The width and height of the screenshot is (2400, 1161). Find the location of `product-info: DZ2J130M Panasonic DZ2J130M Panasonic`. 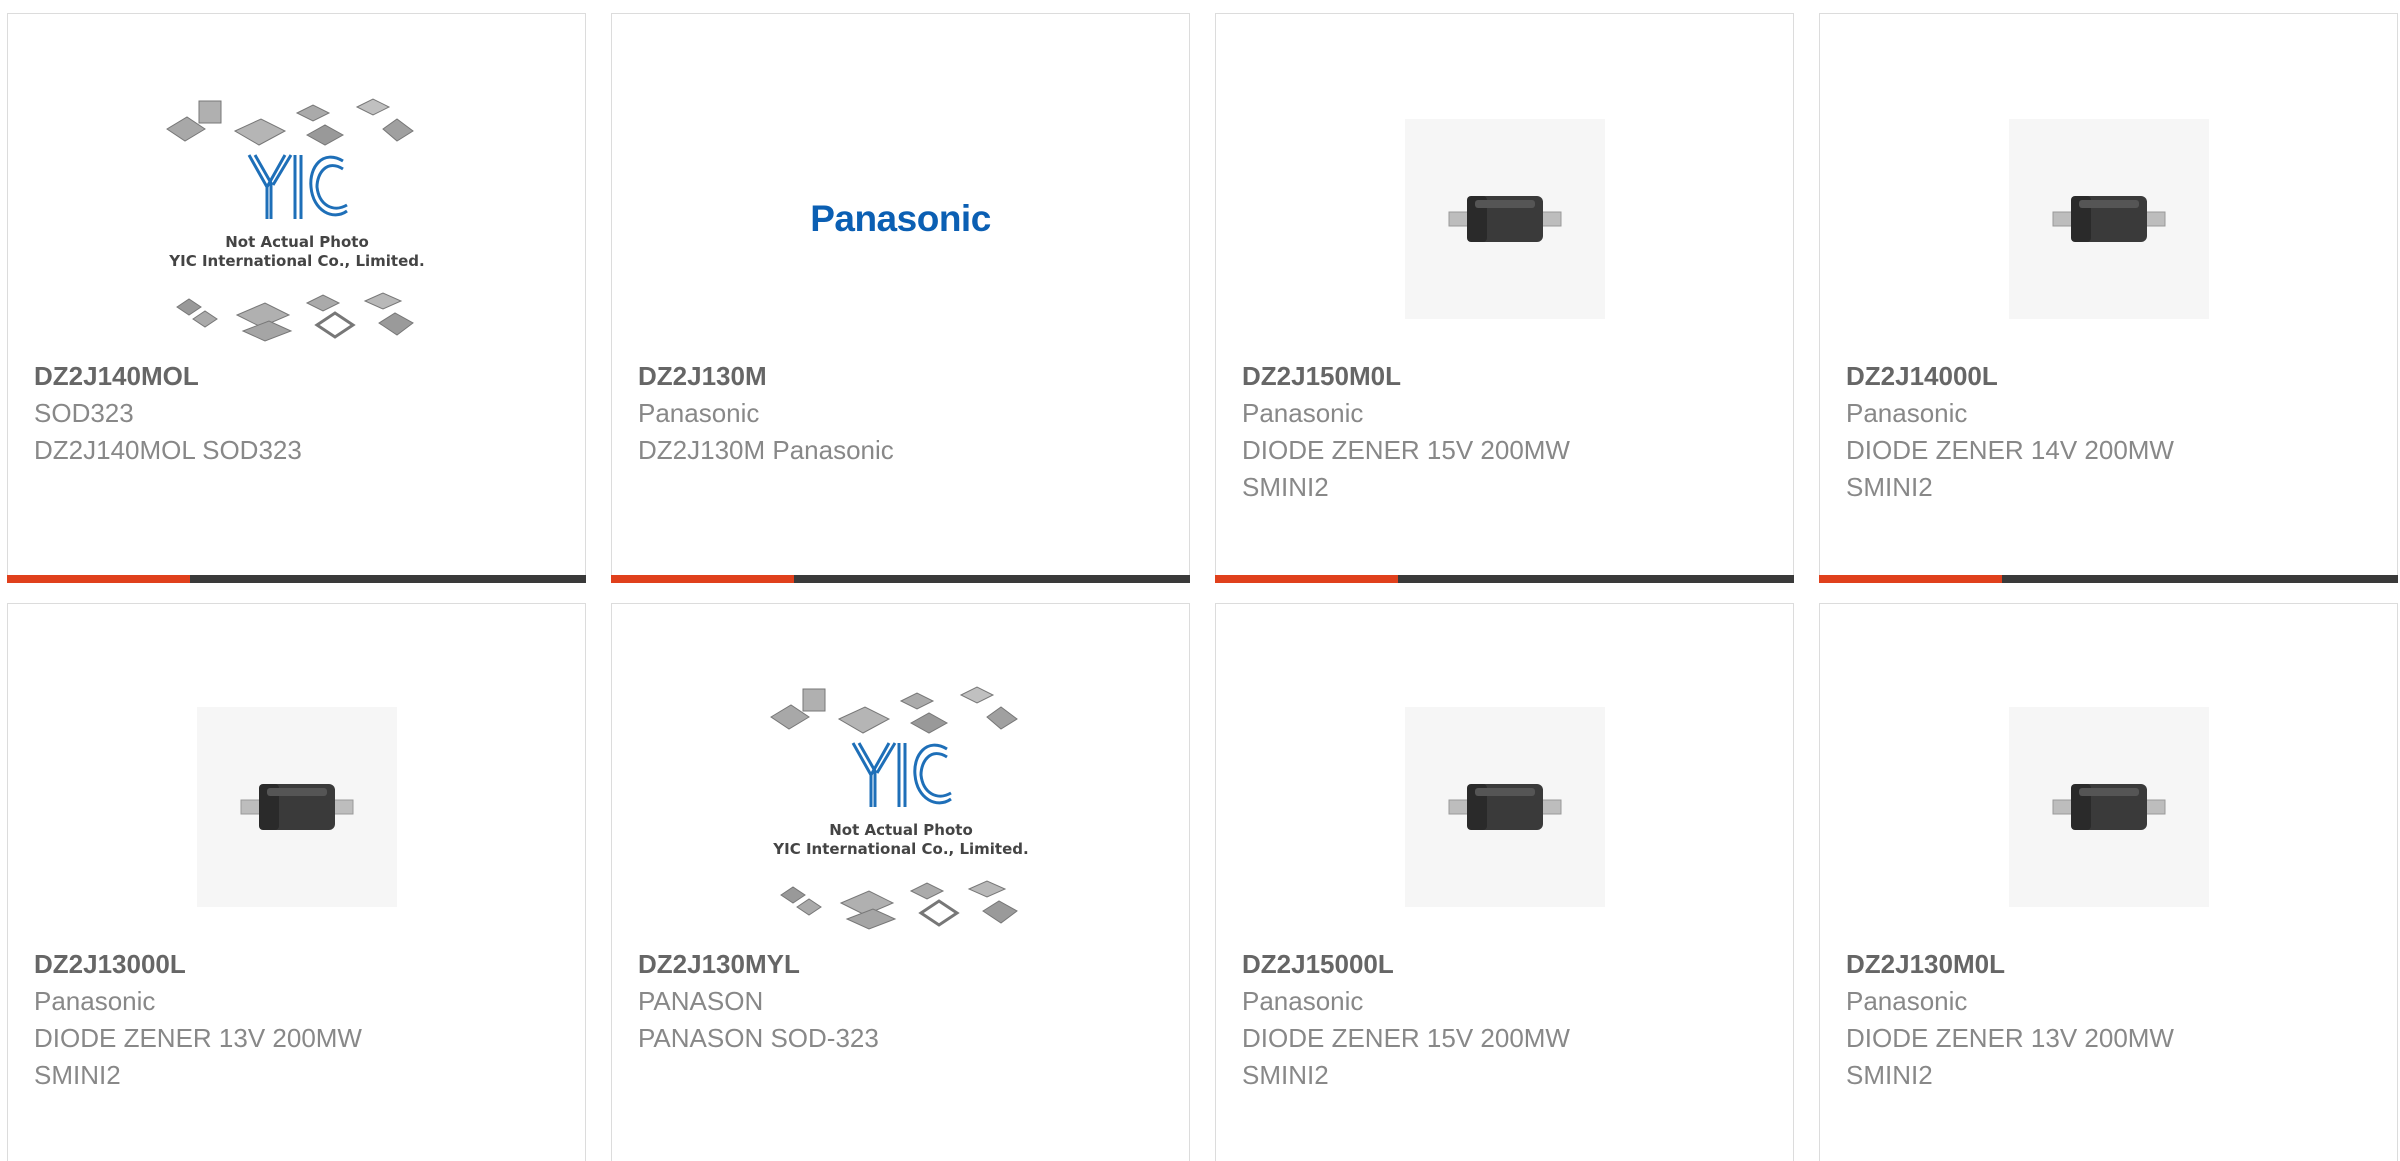

product-info: DZ2J130M Panasonic DZ2J130M Panasonic is located at coordinates (903, 413).